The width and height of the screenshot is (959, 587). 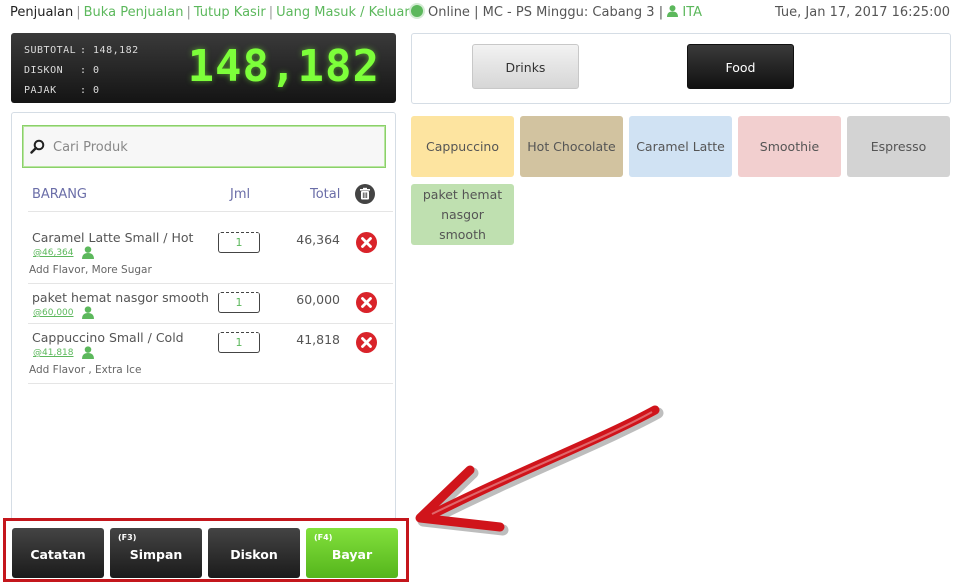 I want to click on summary-lines: SUBTOTAL: 148,182 DISKON: 0 PAJAK: 0, so click(x=81, y=71).